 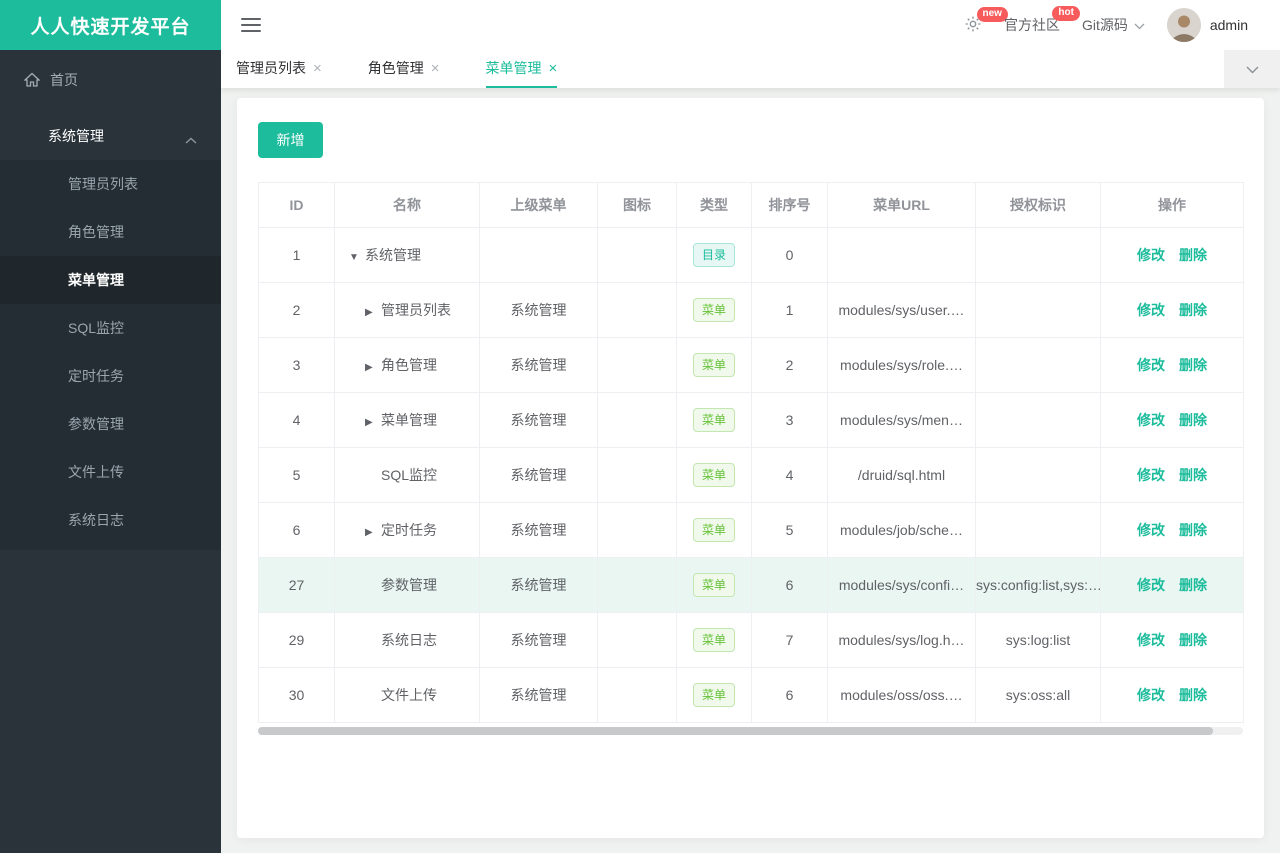 What do you see at coordinates (110, 136) in the screenshot?
I see `sidebar-group-system: 系统管理` at bounding box center [110, 136].